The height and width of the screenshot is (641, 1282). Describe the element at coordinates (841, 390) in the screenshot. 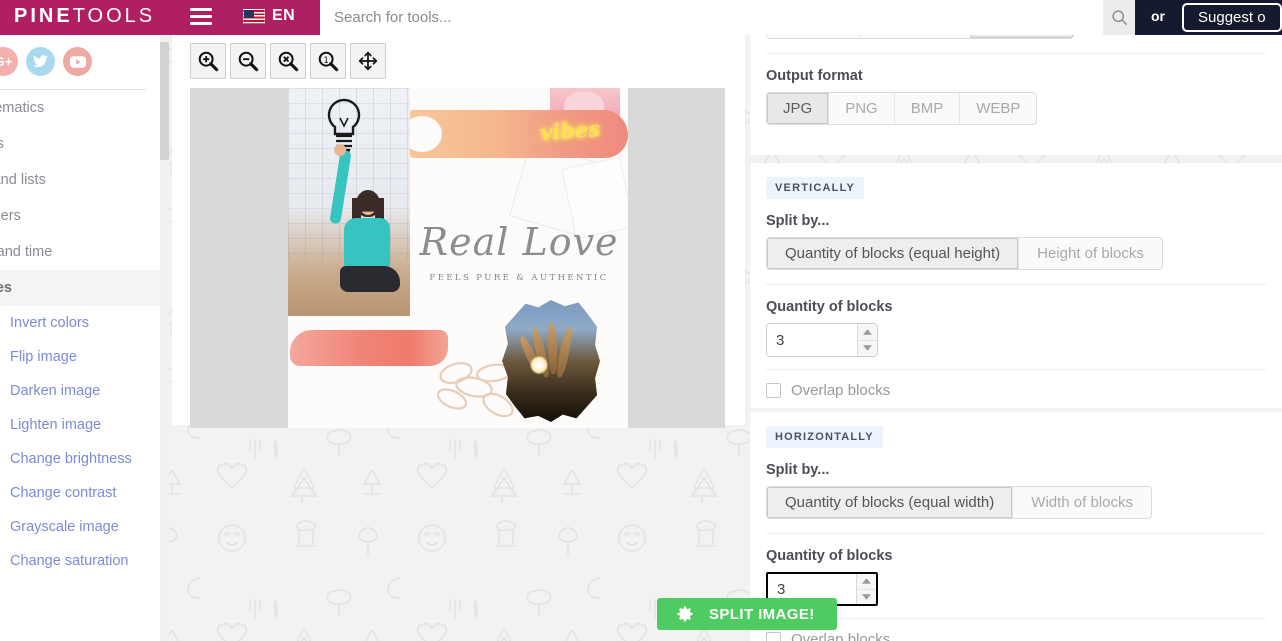

I see `vertical-overlap-label: Overlap blocks` at that location.